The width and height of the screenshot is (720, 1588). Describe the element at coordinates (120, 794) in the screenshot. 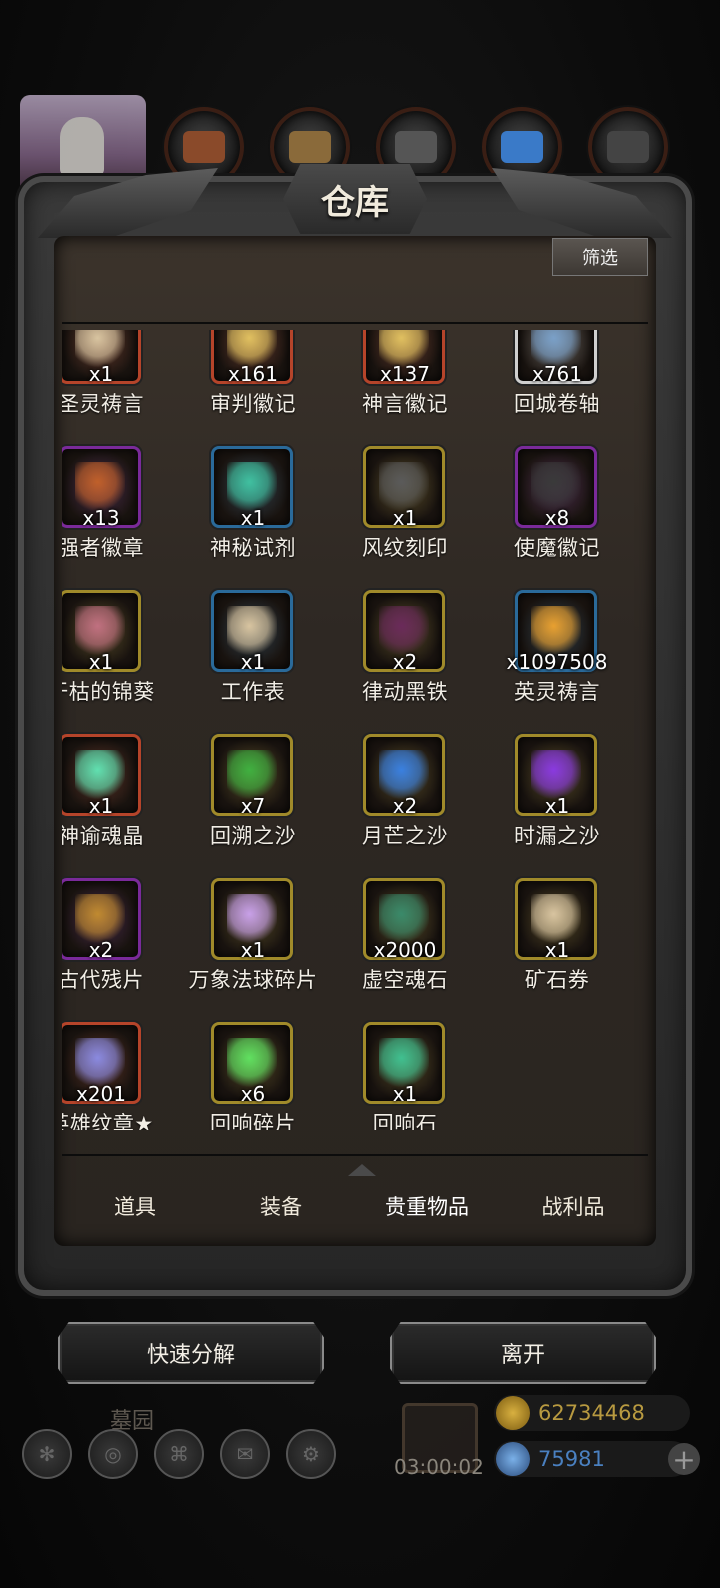

I see `item-cell: x1 神谕魂晶` at that location.